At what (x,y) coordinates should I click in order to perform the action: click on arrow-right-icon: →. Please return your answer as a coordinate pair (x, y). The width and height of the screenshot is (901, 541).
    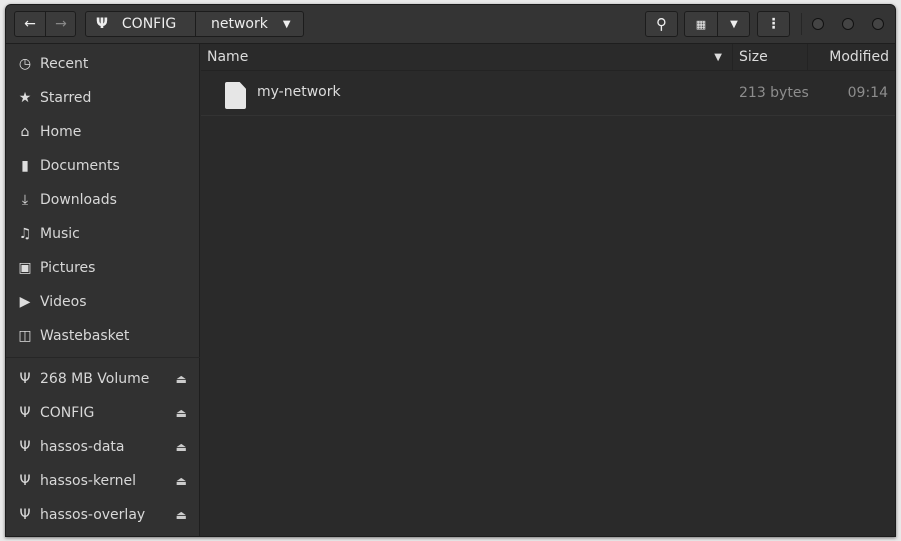
    Looking at the image, I should click on (61, 24).